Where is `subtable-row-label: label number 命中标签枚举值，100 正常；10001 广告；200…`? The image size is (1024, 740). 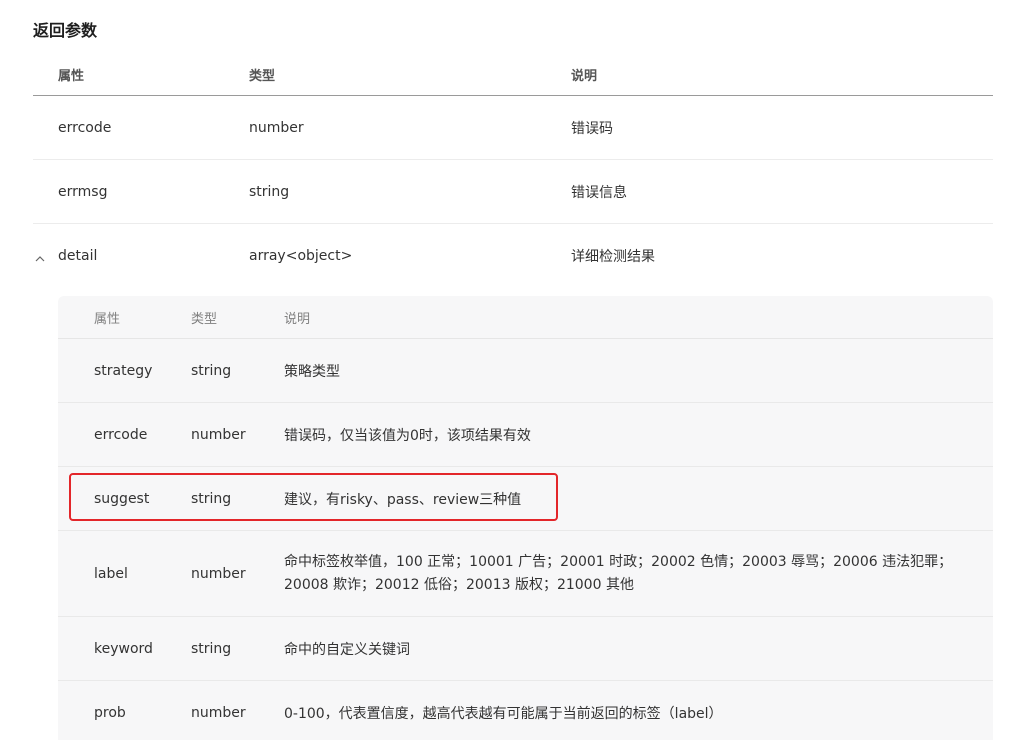
subtable-row-label: label number 命中标签枚举值，100 正常；10001 广告；200… is located at coordinates (525, 574).